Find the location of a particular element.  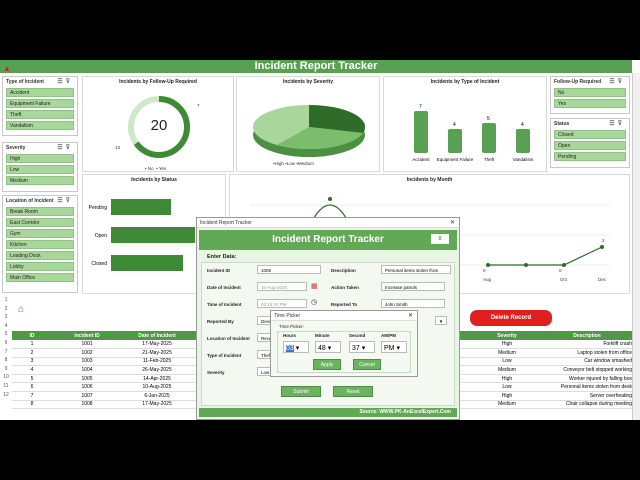

incident-id-field: 1006 is located at coordinates (289, 269).